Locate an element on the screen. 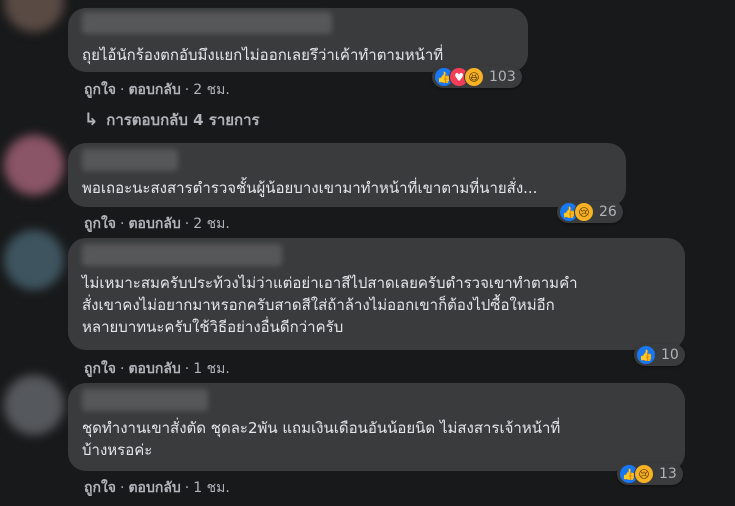  reaction-count: 103 is located at coordinates (502, 77).